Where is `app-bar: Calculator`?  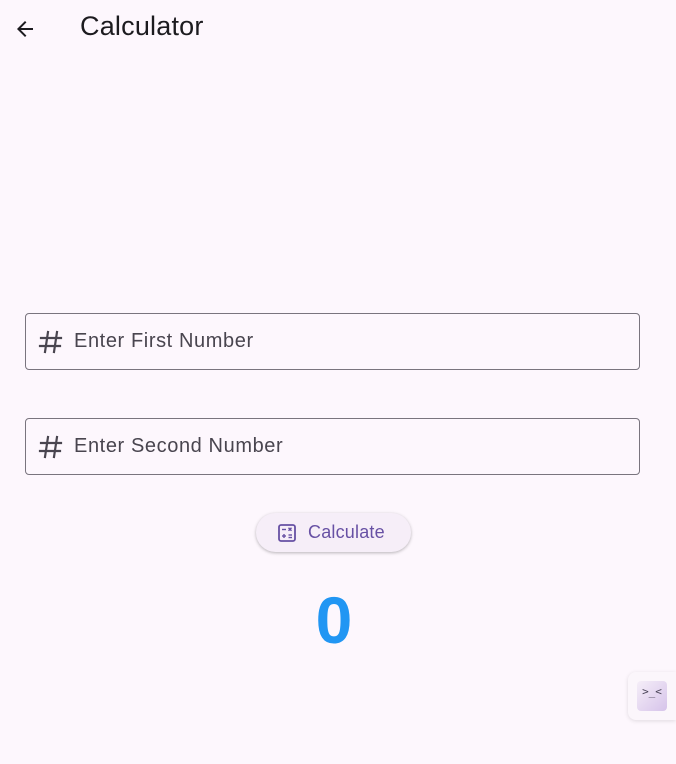
app-bar: Calculator is located at coordinates (338, 28).